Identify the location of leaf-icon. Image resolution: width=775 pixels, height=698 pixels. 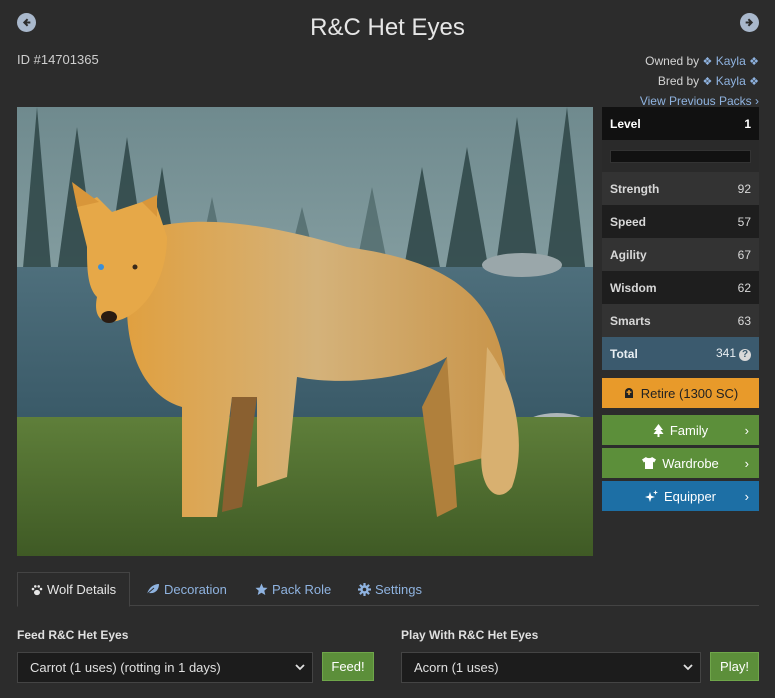
(153, 589).